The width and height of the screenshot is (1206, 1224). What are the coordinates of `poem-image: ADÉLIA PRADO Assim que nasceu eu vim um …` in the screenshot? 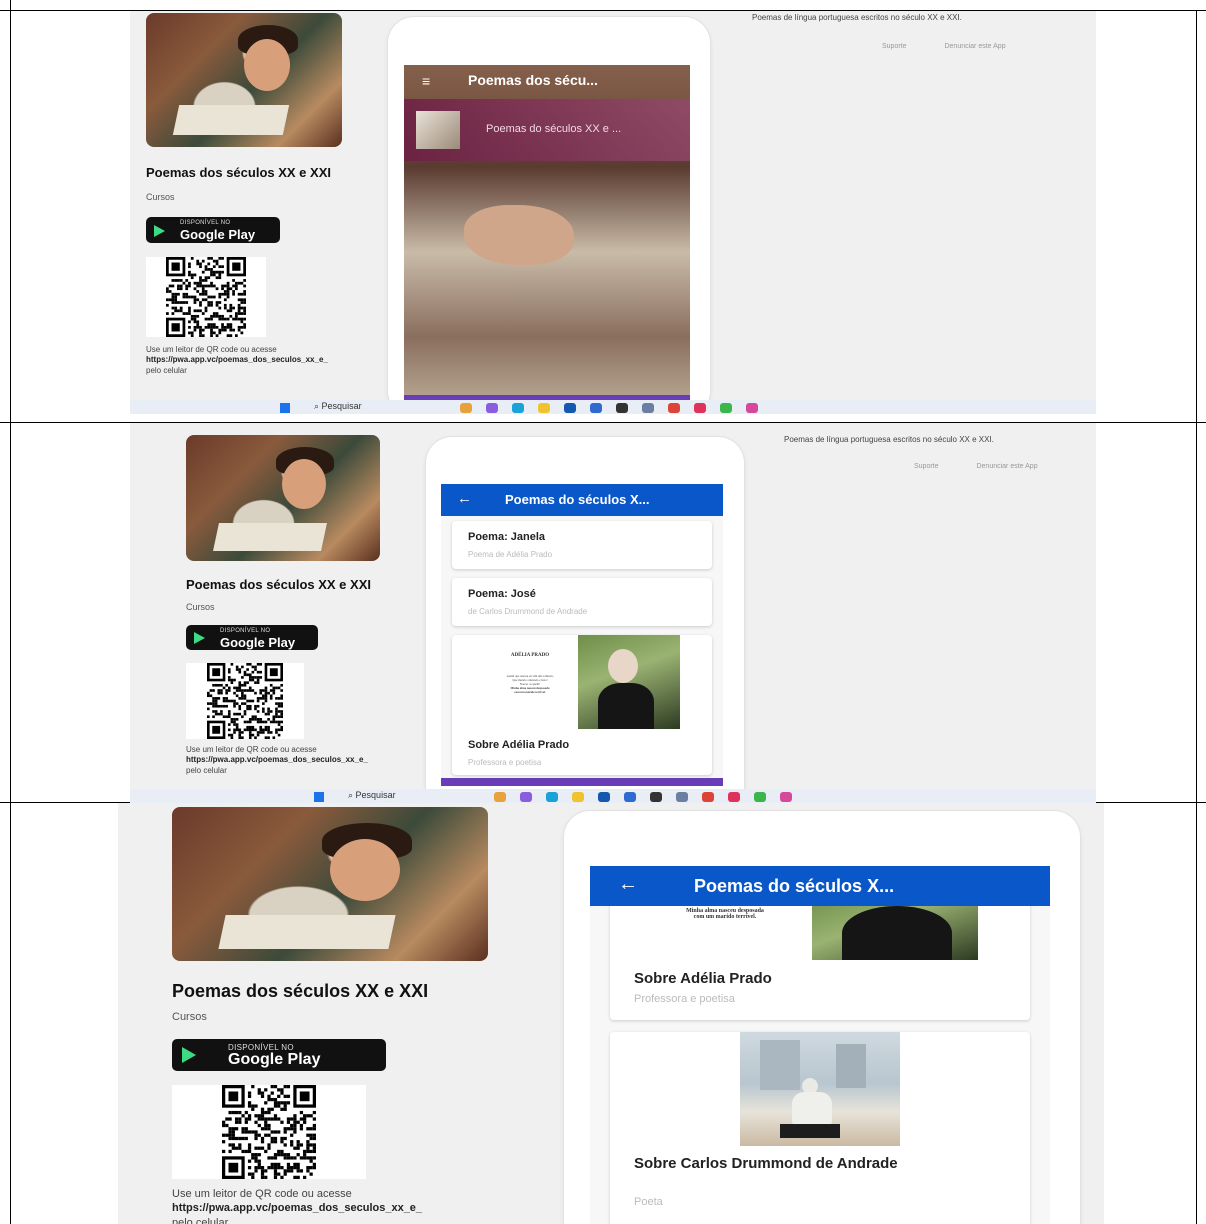 It's located at (530, 673).